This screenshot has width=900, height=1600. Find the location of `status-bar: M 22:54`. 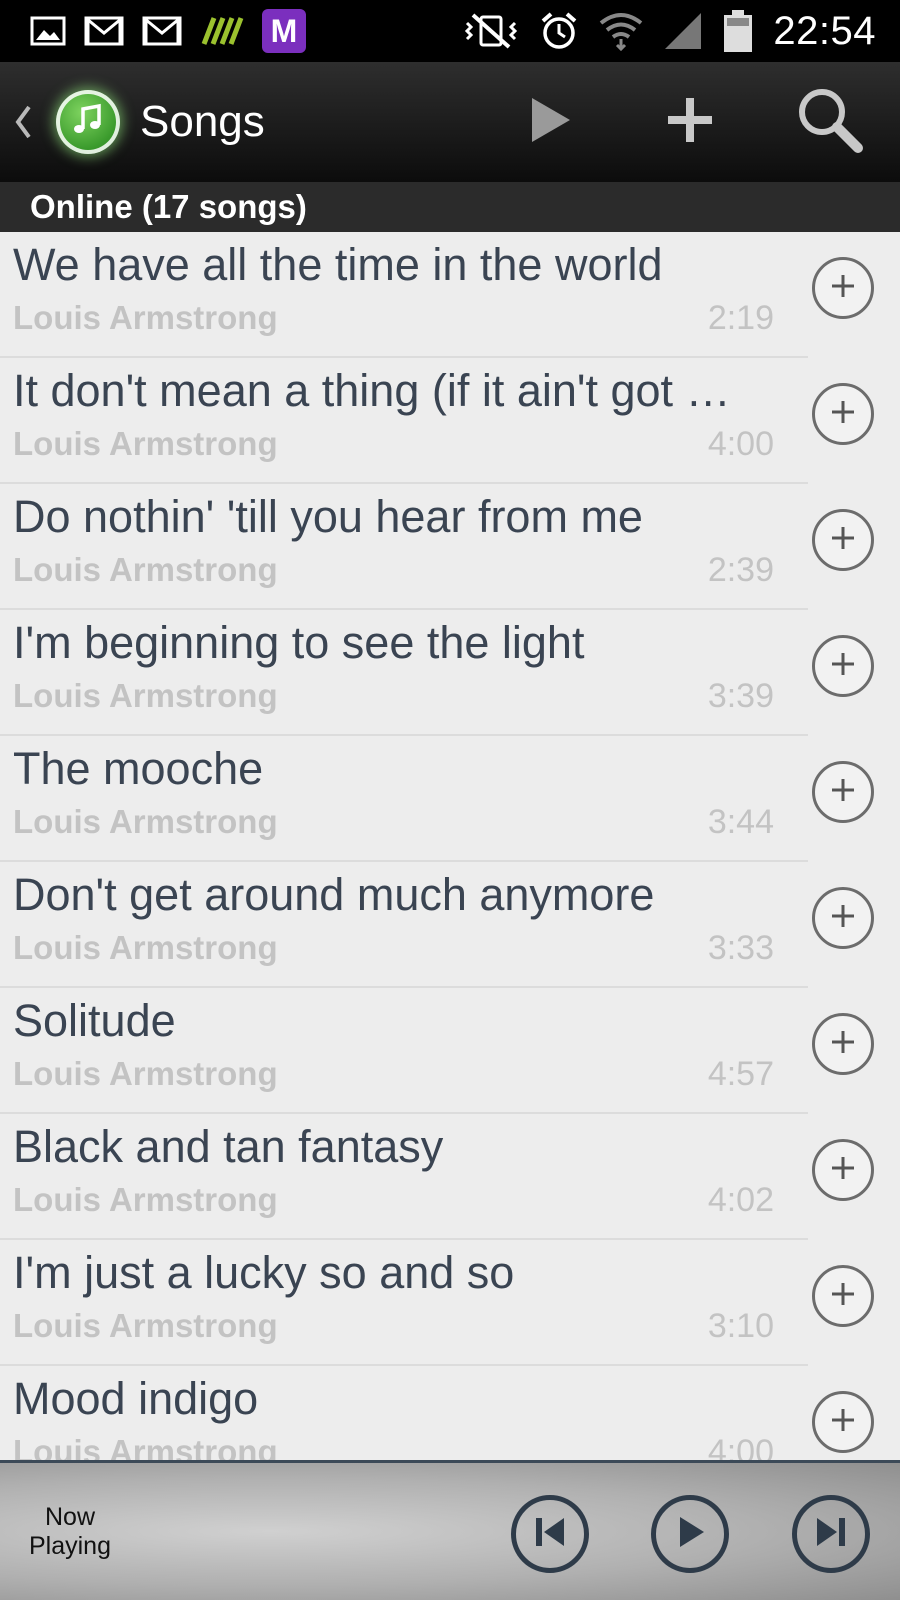

status-bar: M 22:54 is located at coordinates (450, 31).